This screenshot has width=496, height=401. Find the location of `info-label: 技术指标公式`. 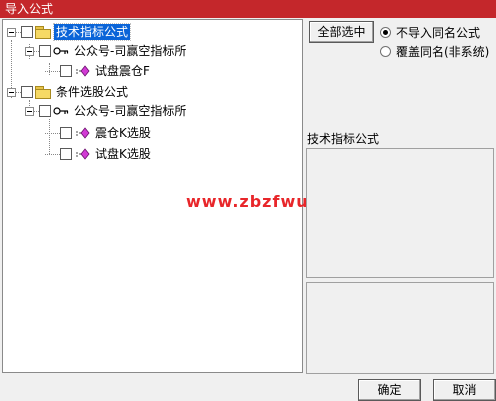

info-label: 技术指标公式 is located at coordinates (343, 139).